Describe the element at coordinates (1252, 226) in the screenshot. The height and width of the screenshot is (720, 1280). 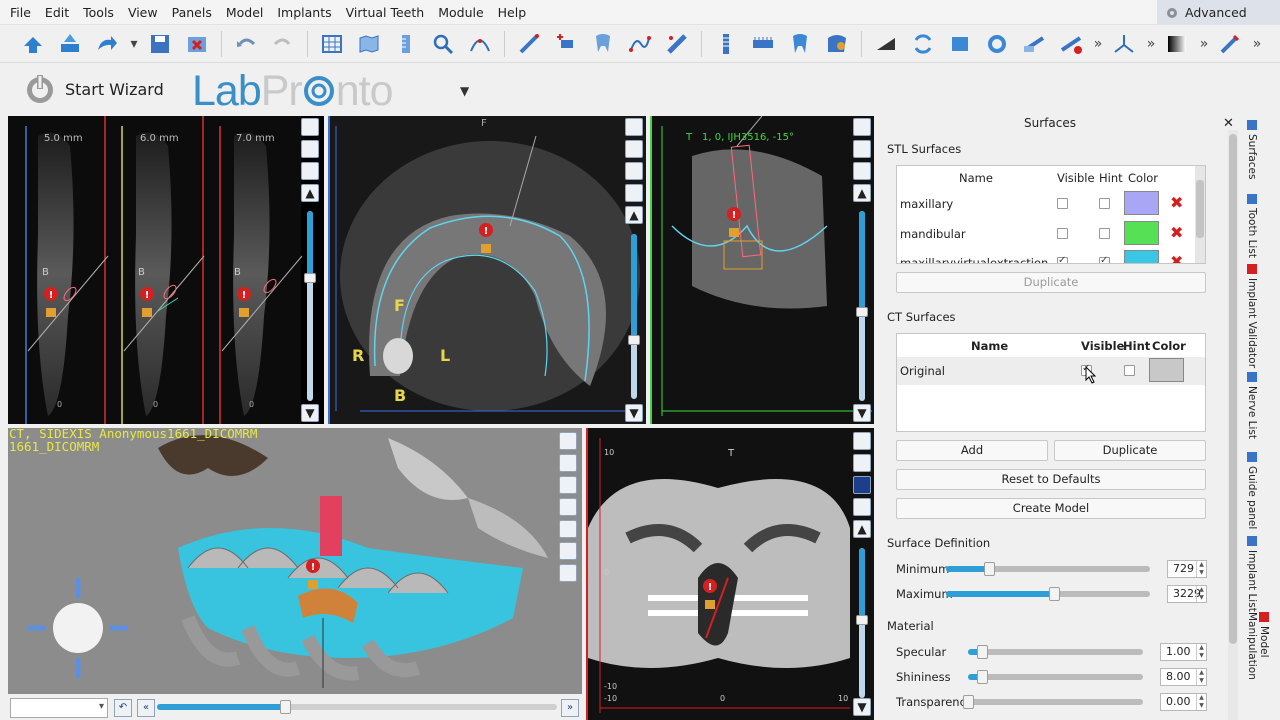
I see `tab-tooth-list: Tooth List` at that location.